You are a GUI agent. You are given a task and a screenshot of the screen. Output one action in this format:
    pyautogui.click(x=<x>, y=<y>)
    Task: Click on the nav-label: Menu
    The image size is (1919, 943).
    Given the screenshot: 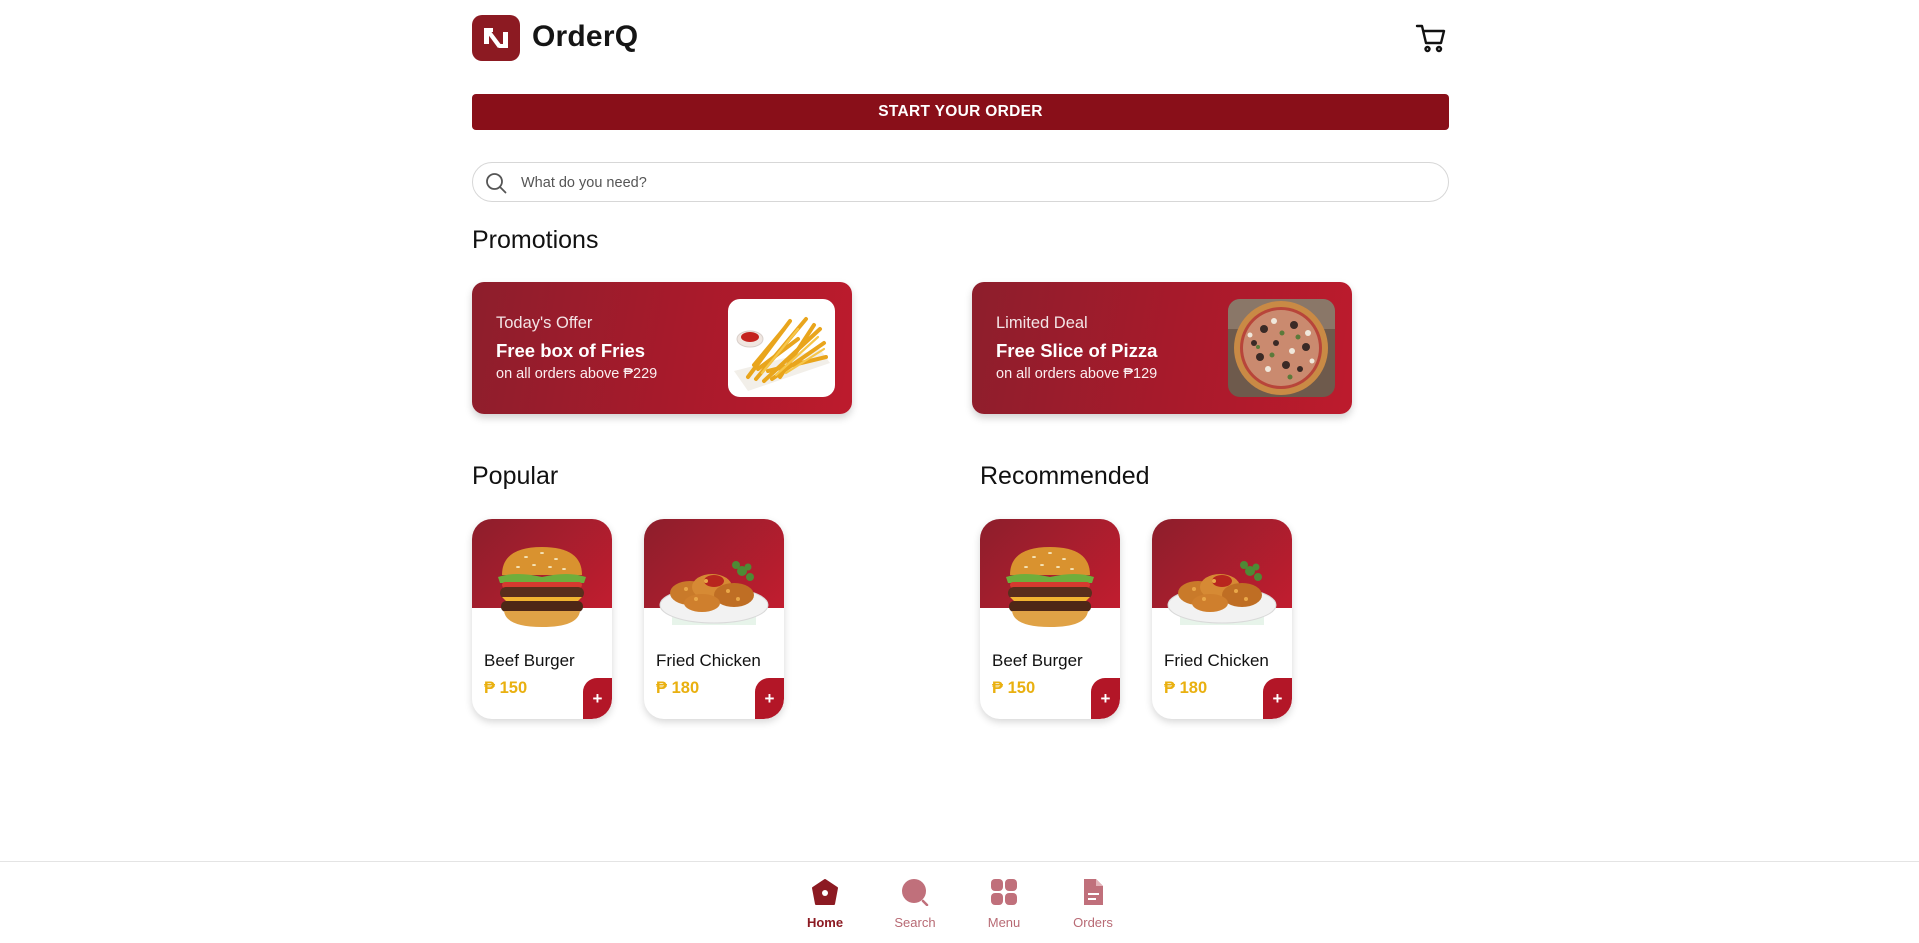 What is the action you would take?
    pyautogui.click(x=1004, y=922)
    